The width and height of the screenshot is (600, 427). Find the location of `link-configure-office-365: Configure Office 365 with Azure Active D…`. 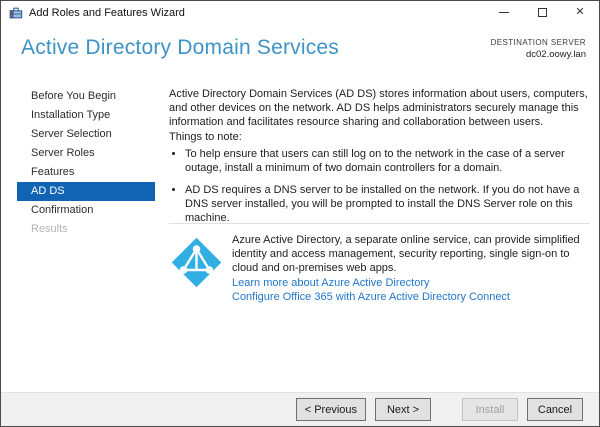

link-configure-office-365: Configure Office 365 with Azure Active D… is located at coordinates (411, 297).